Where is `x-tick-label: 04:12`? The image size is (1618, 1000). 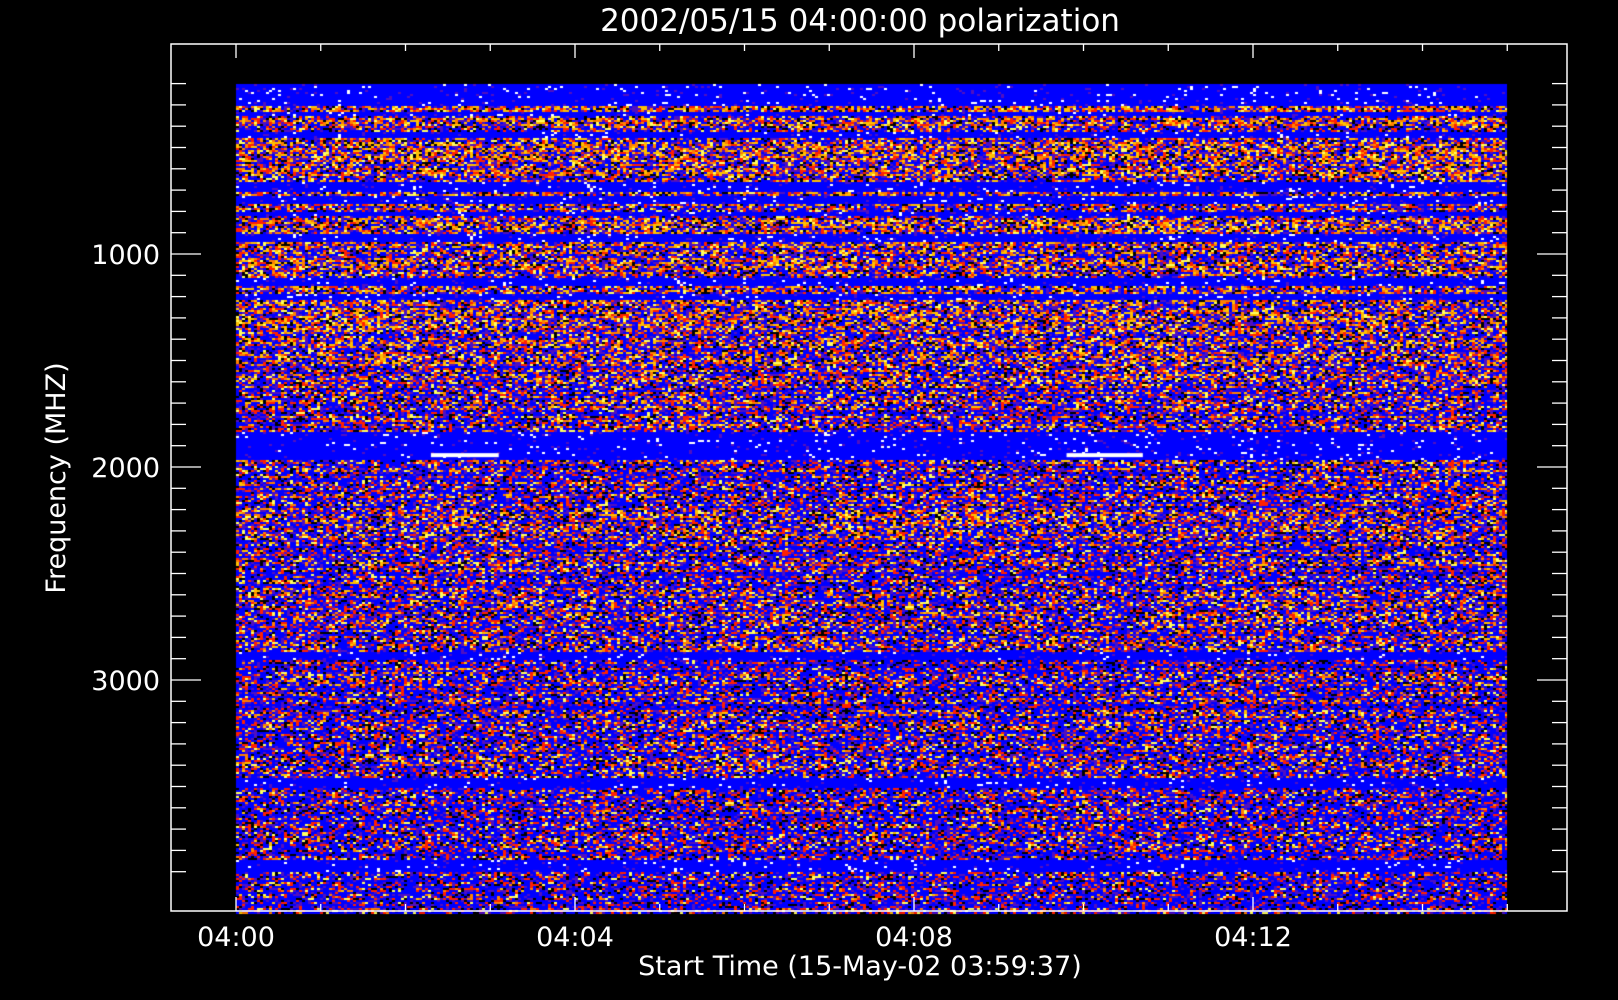
x-tick-label: 04:12 is located at coordinates (1253, 937).